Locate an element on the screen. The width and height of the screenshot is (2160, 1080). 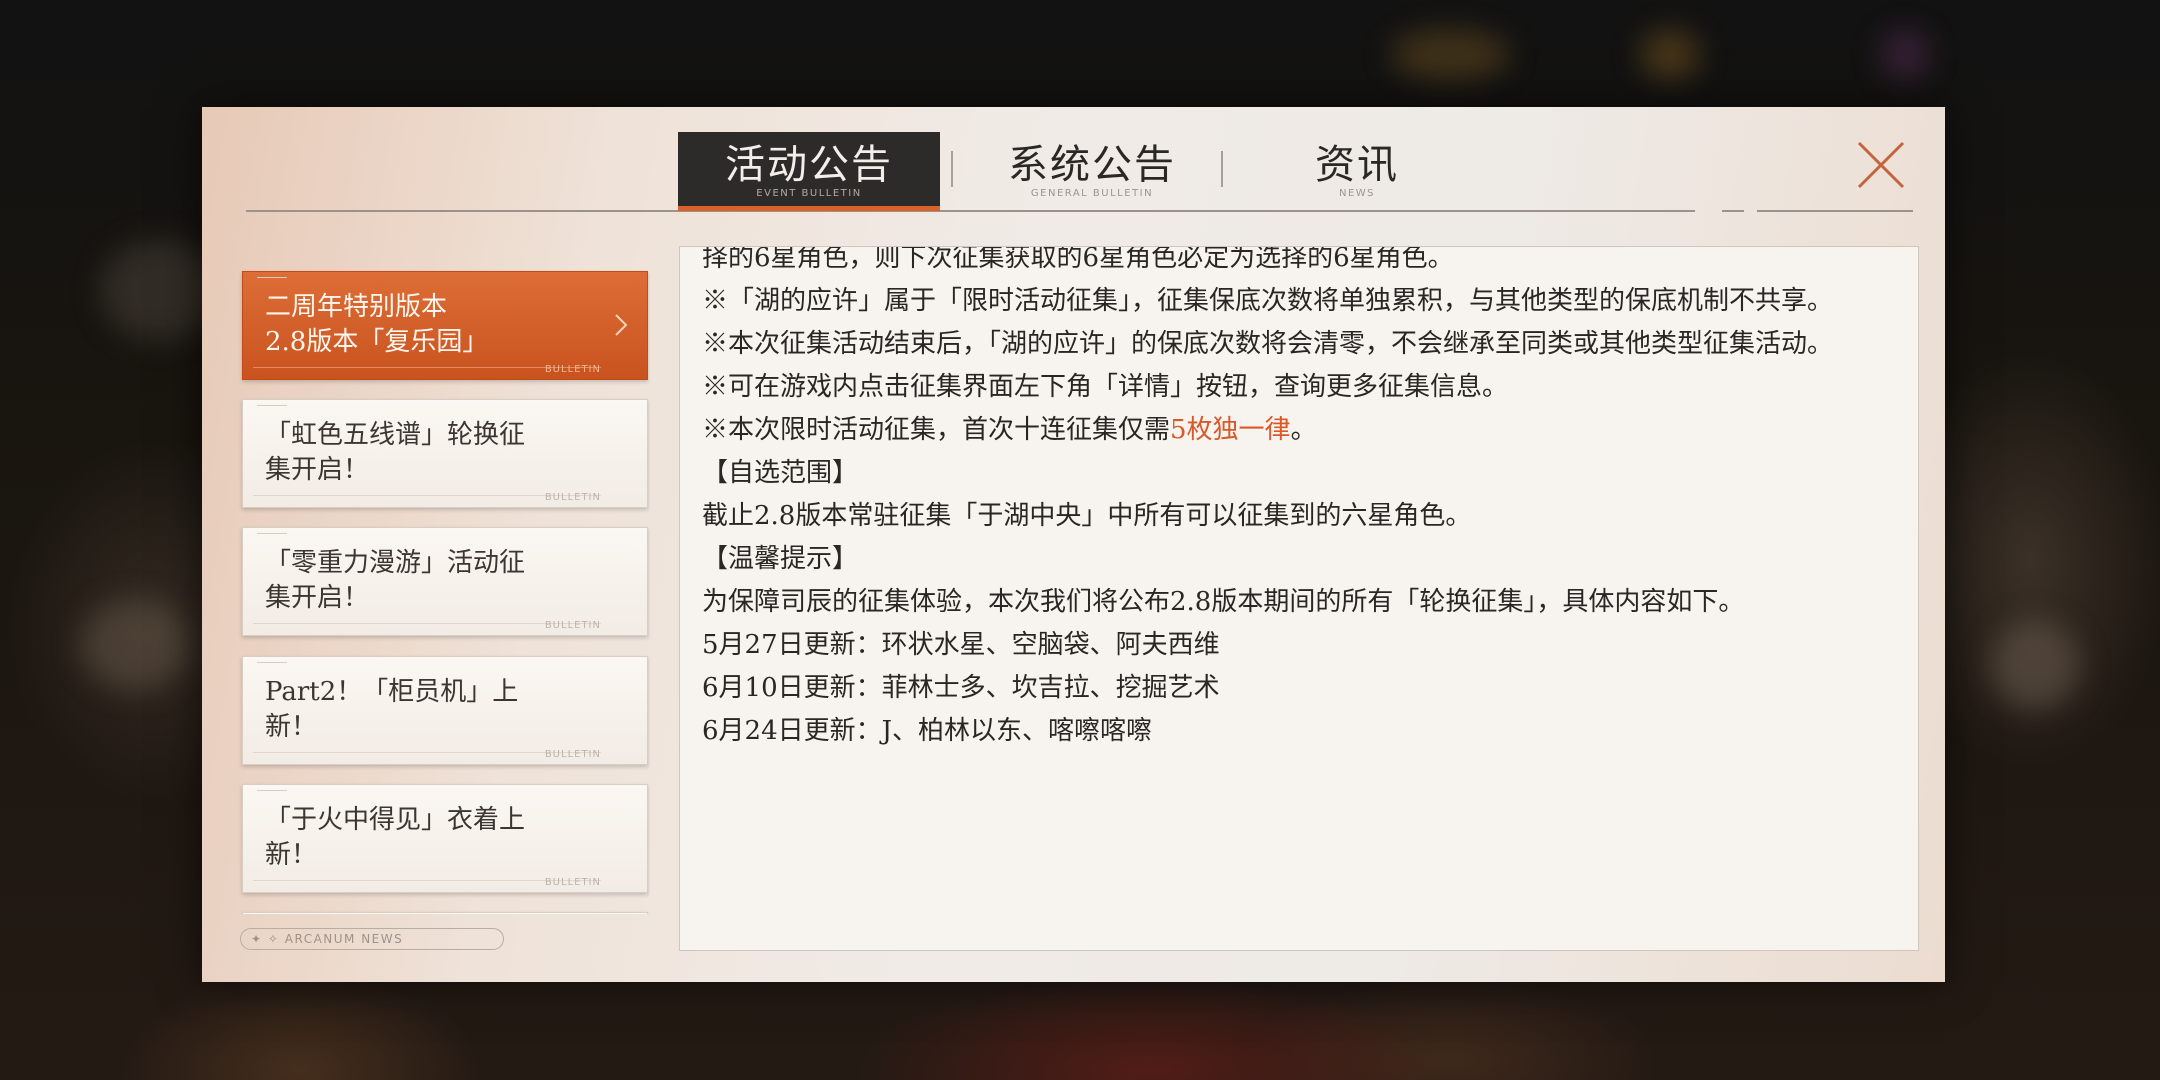
news-item-title: Part2！「柜员机」上 新！ is located at coordinates (392, 709).